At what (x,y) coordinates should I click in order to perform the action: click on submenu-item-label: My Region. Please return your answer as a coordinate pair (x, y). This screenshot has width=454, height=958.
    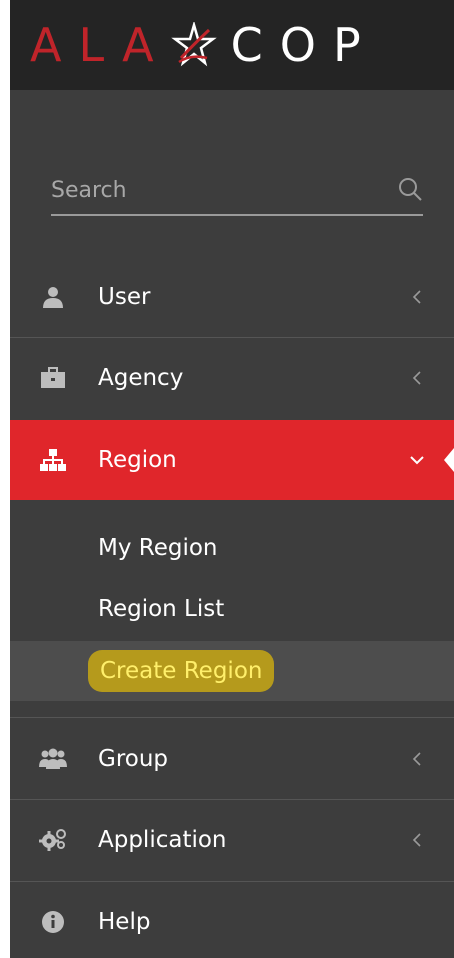
    Looking at the image, I should click on (158, 548).